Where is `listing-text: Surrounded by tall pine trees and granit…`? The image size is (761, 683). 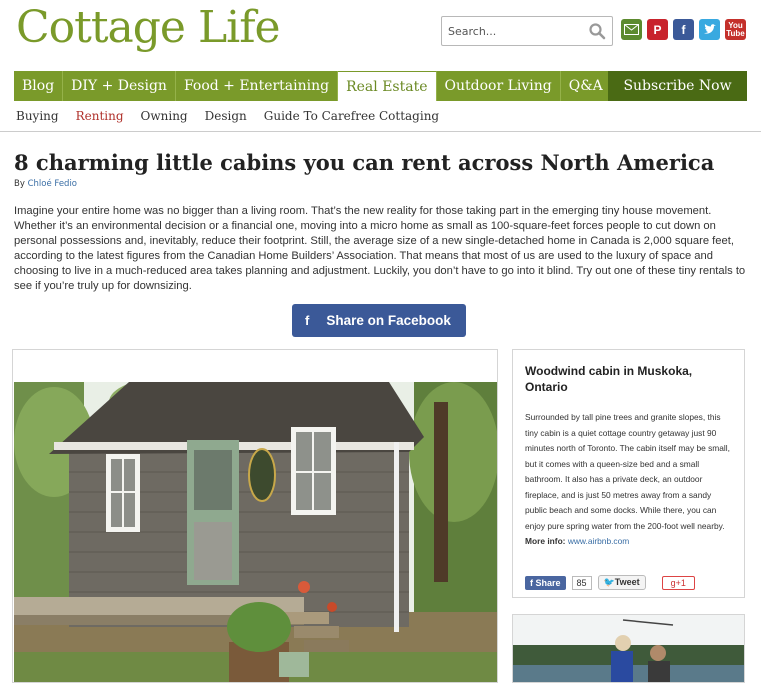
listing-text: Surrounded by tall pine trees and granit… is located at coordinates (627, 471).